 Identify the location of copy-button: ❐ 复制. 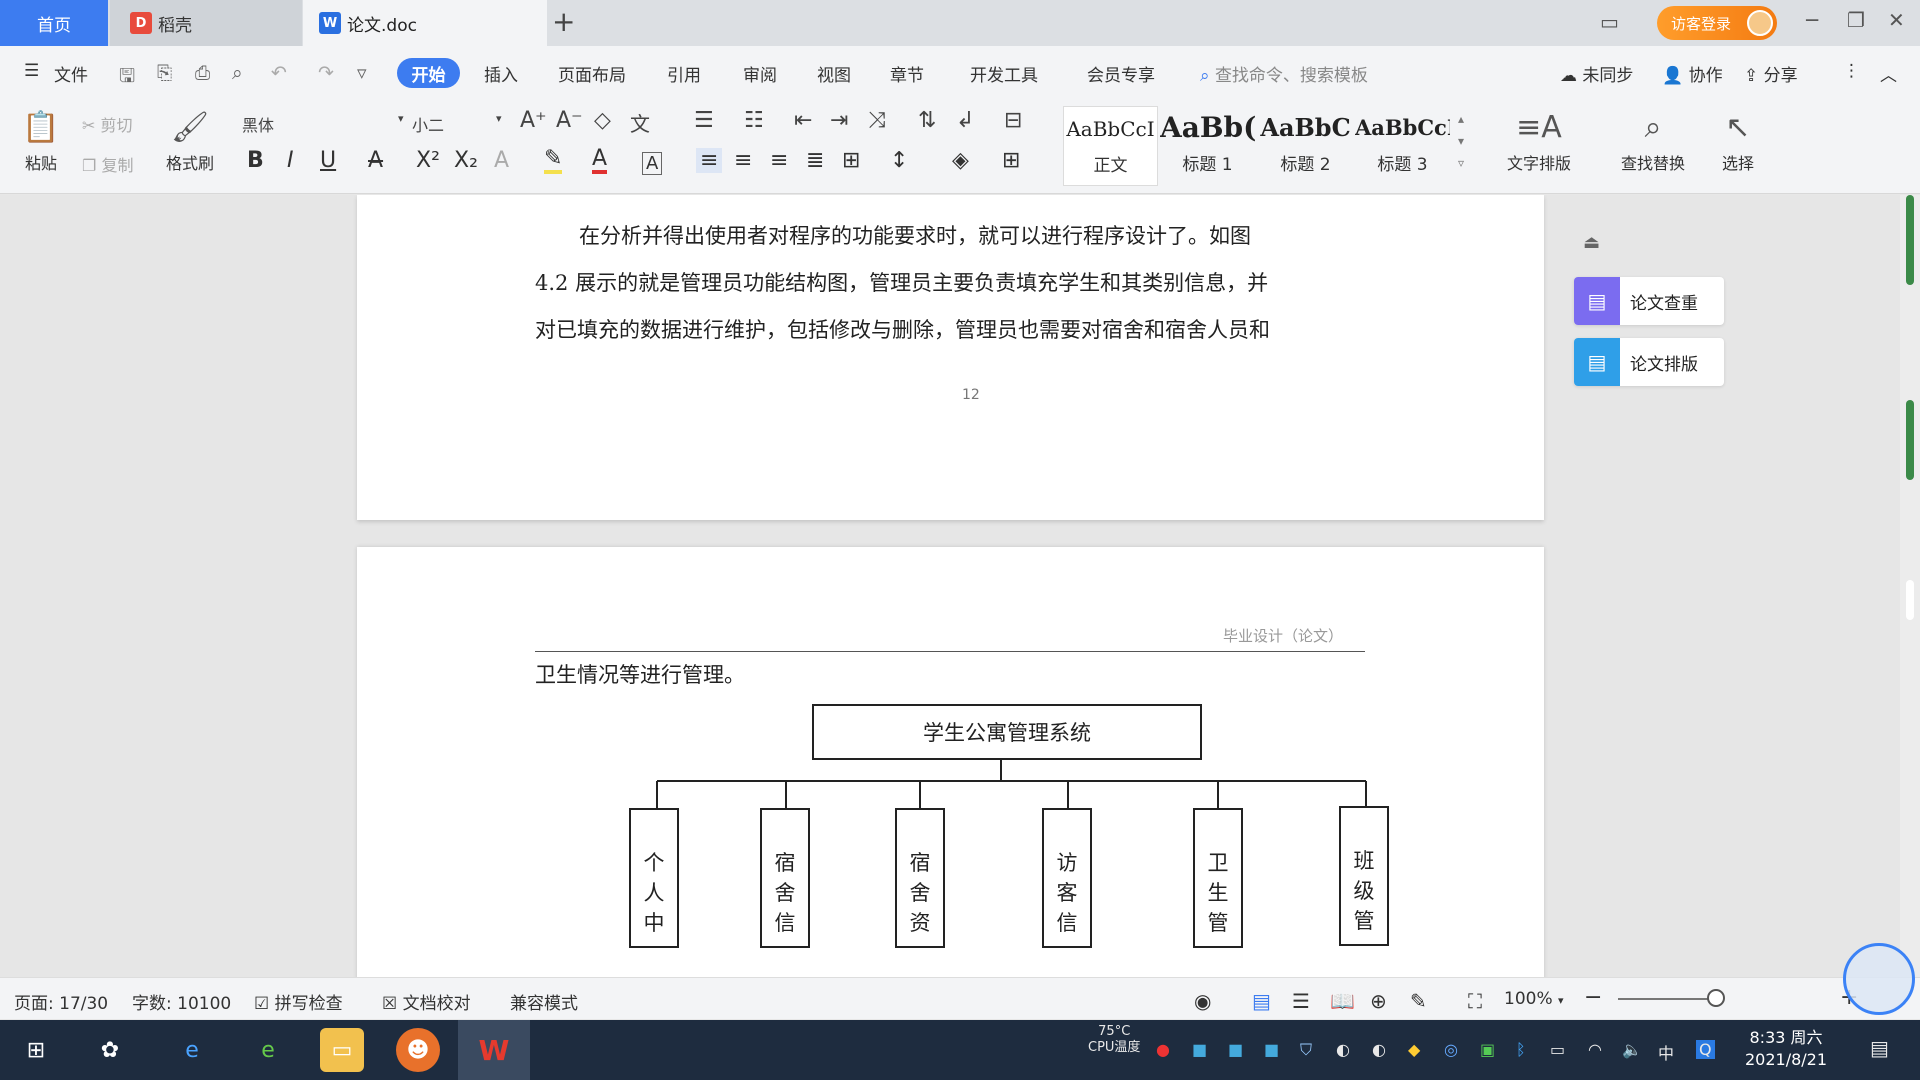
(107, 164).